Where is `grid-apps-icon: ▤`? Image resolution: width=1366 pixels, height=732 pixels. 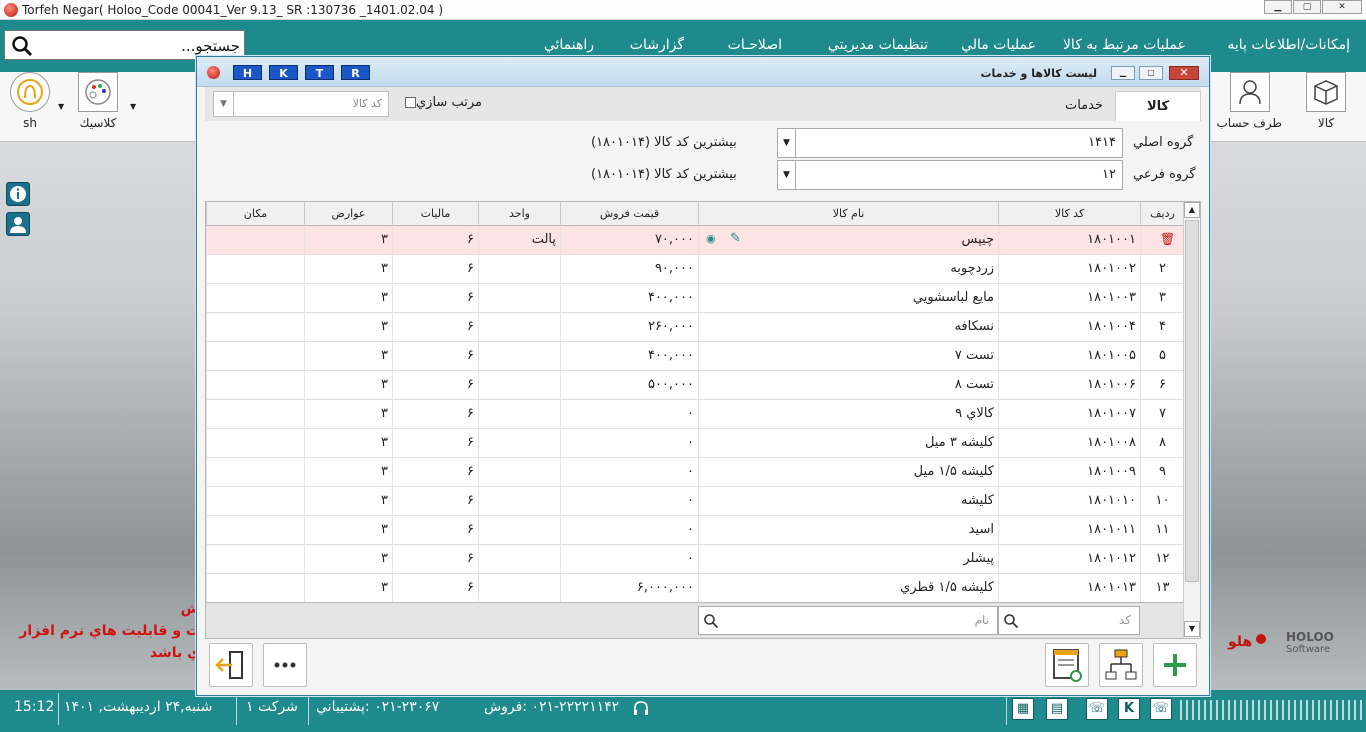
grid-apps-icon: ▤ is located at coordinates (1057, 709).